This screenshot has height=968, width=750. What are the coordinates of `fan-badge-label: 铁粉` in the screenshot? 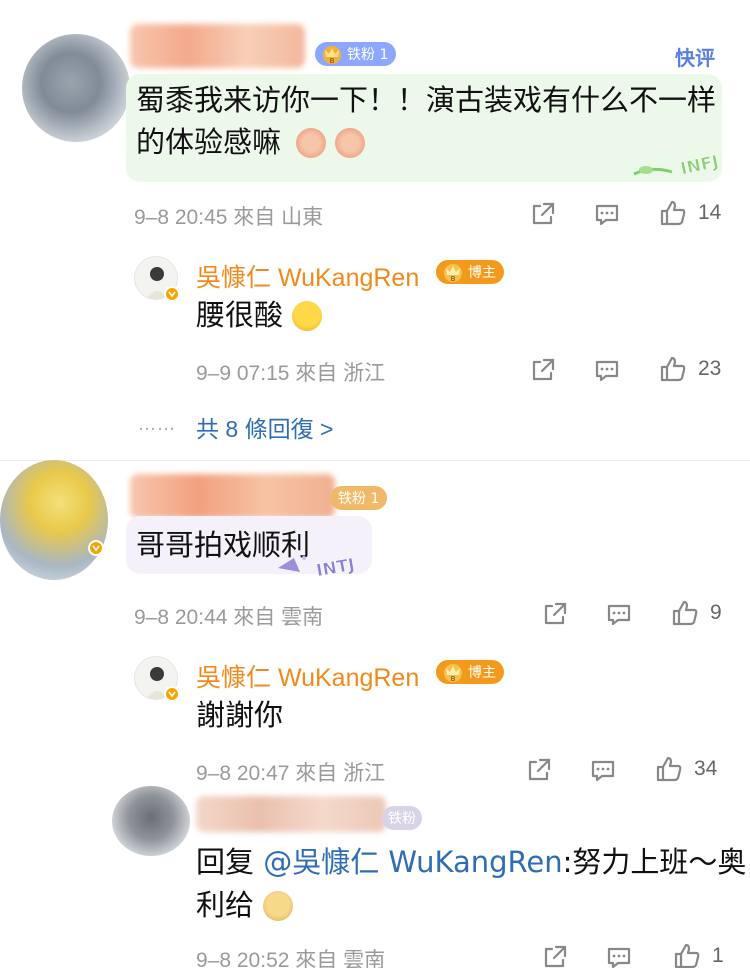 It's located at (402, 819).